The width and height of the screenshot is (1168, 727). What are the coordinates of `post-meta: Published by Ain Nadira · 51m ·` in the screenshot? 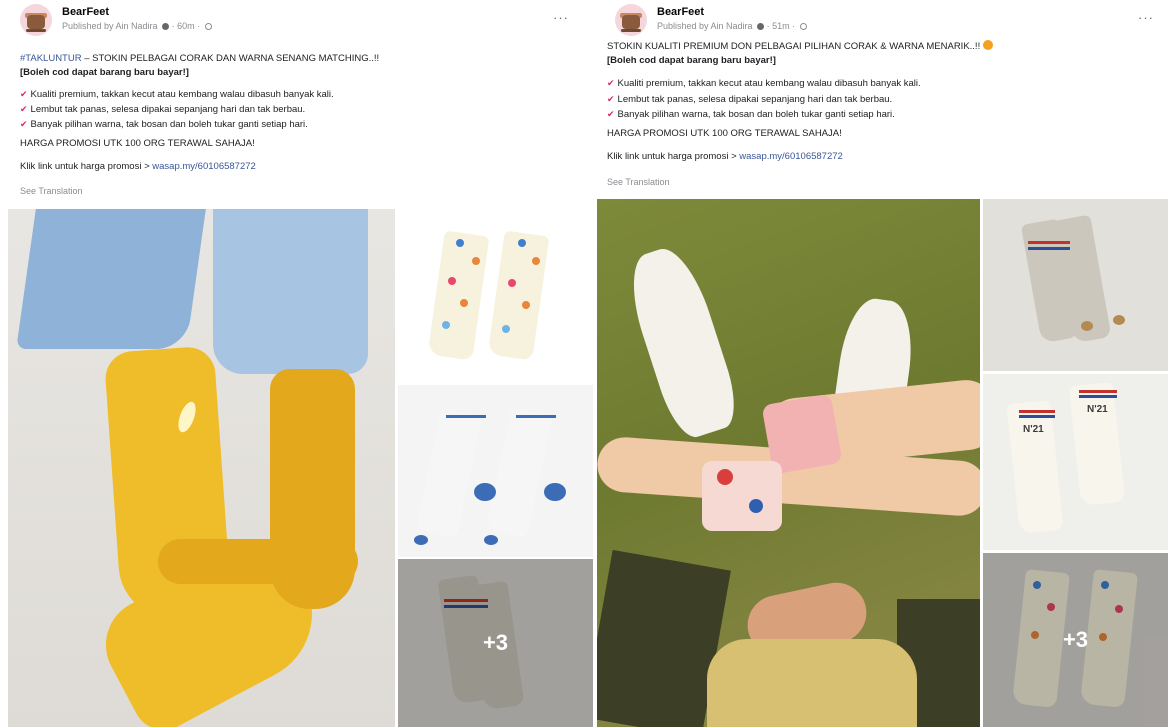 It's located at (732, 26).